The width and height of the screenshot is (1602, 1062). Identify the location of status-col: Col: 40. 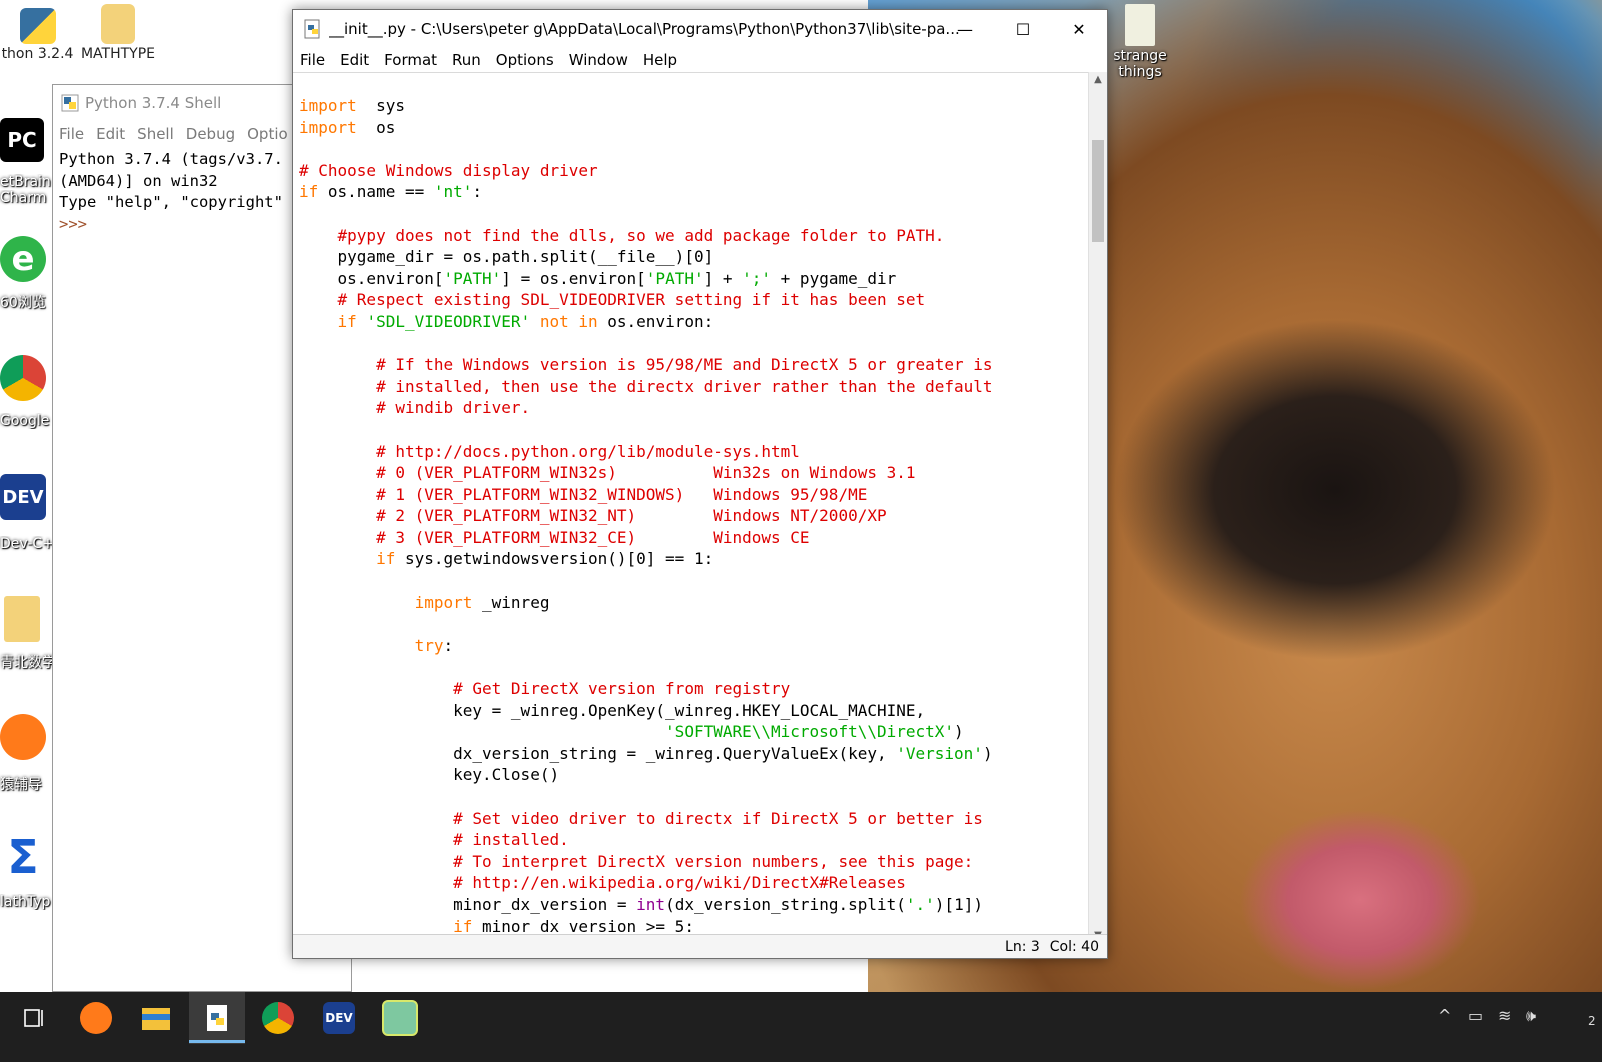
(1074, 946).